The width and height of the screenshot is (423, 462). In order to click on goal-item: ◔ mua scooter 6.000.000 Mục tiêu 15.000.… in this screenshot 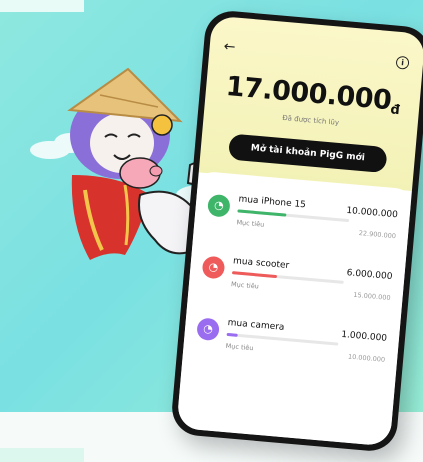, I will do `click(296, 290)`.